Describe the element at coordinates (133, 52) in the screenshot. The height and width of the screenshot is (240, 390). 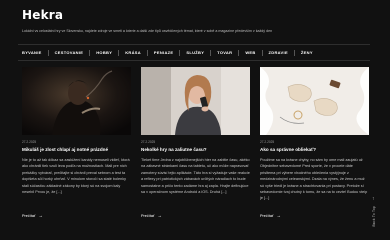
I see `nav-item-krasa: KRÁSA` at that location.